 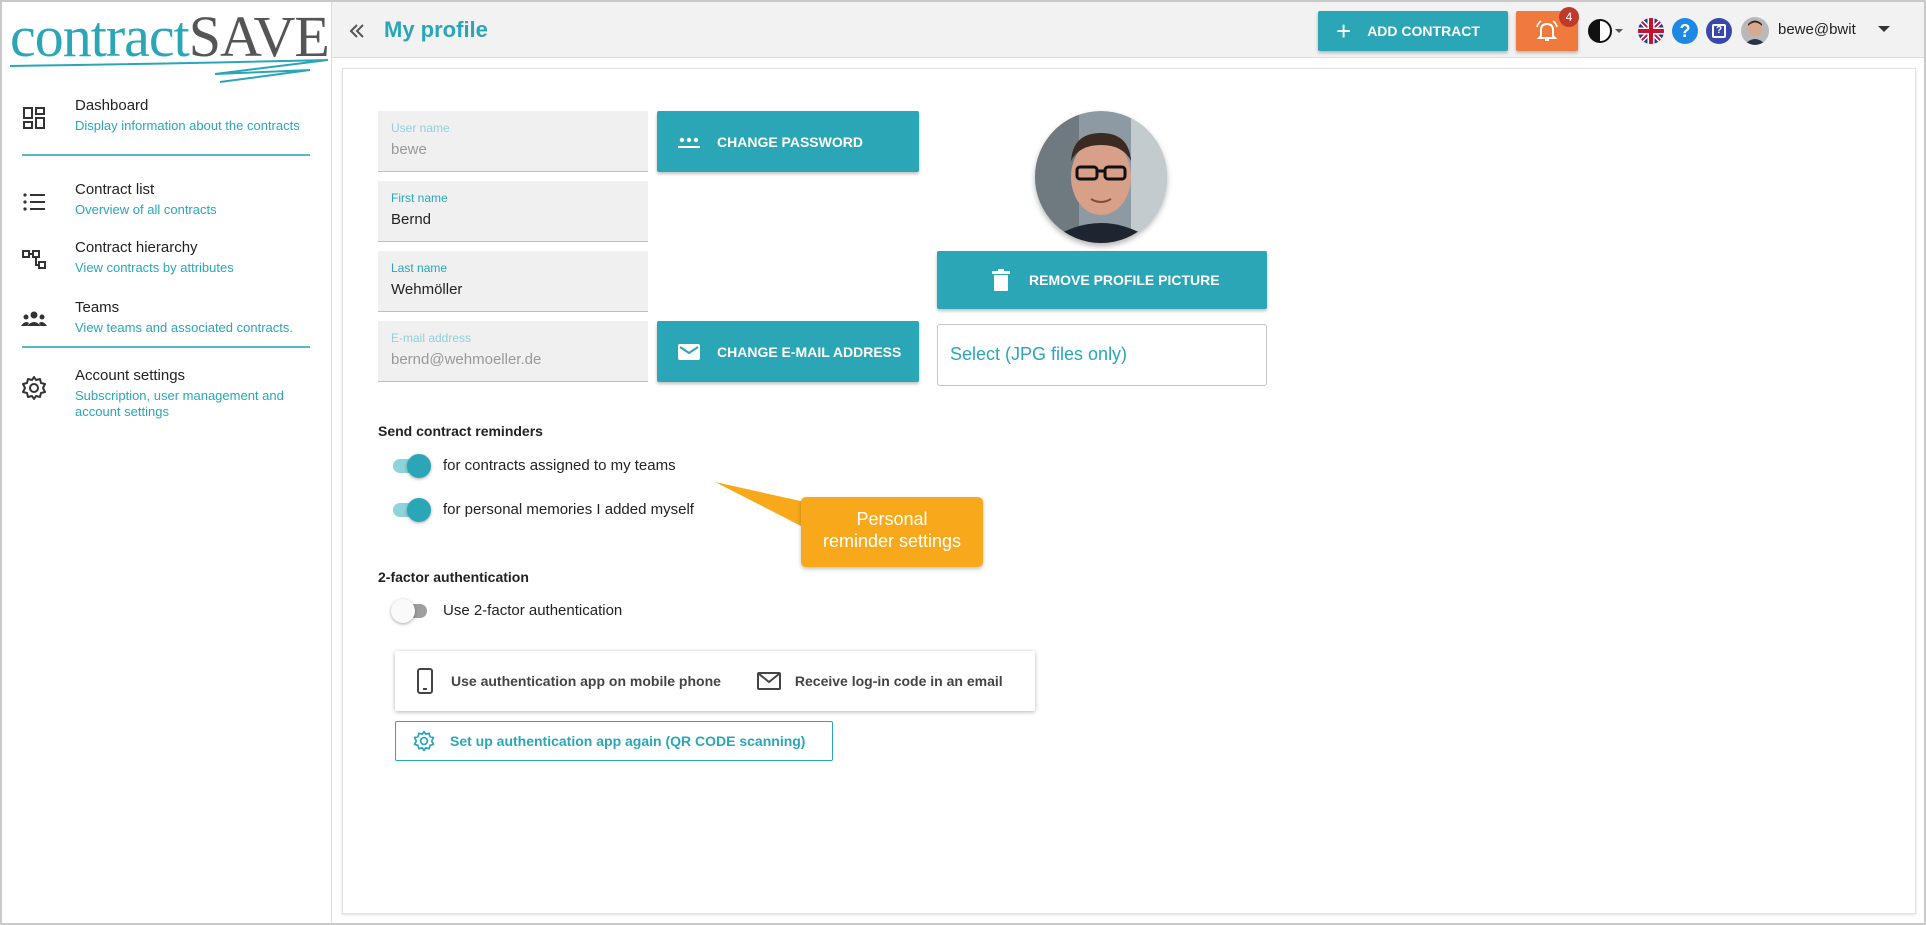 What do you see at coordinates (568, 509) in the screenshot?
I see `reminder-personal-label: for personal memories I added myself` at bounding box center [568, 509].